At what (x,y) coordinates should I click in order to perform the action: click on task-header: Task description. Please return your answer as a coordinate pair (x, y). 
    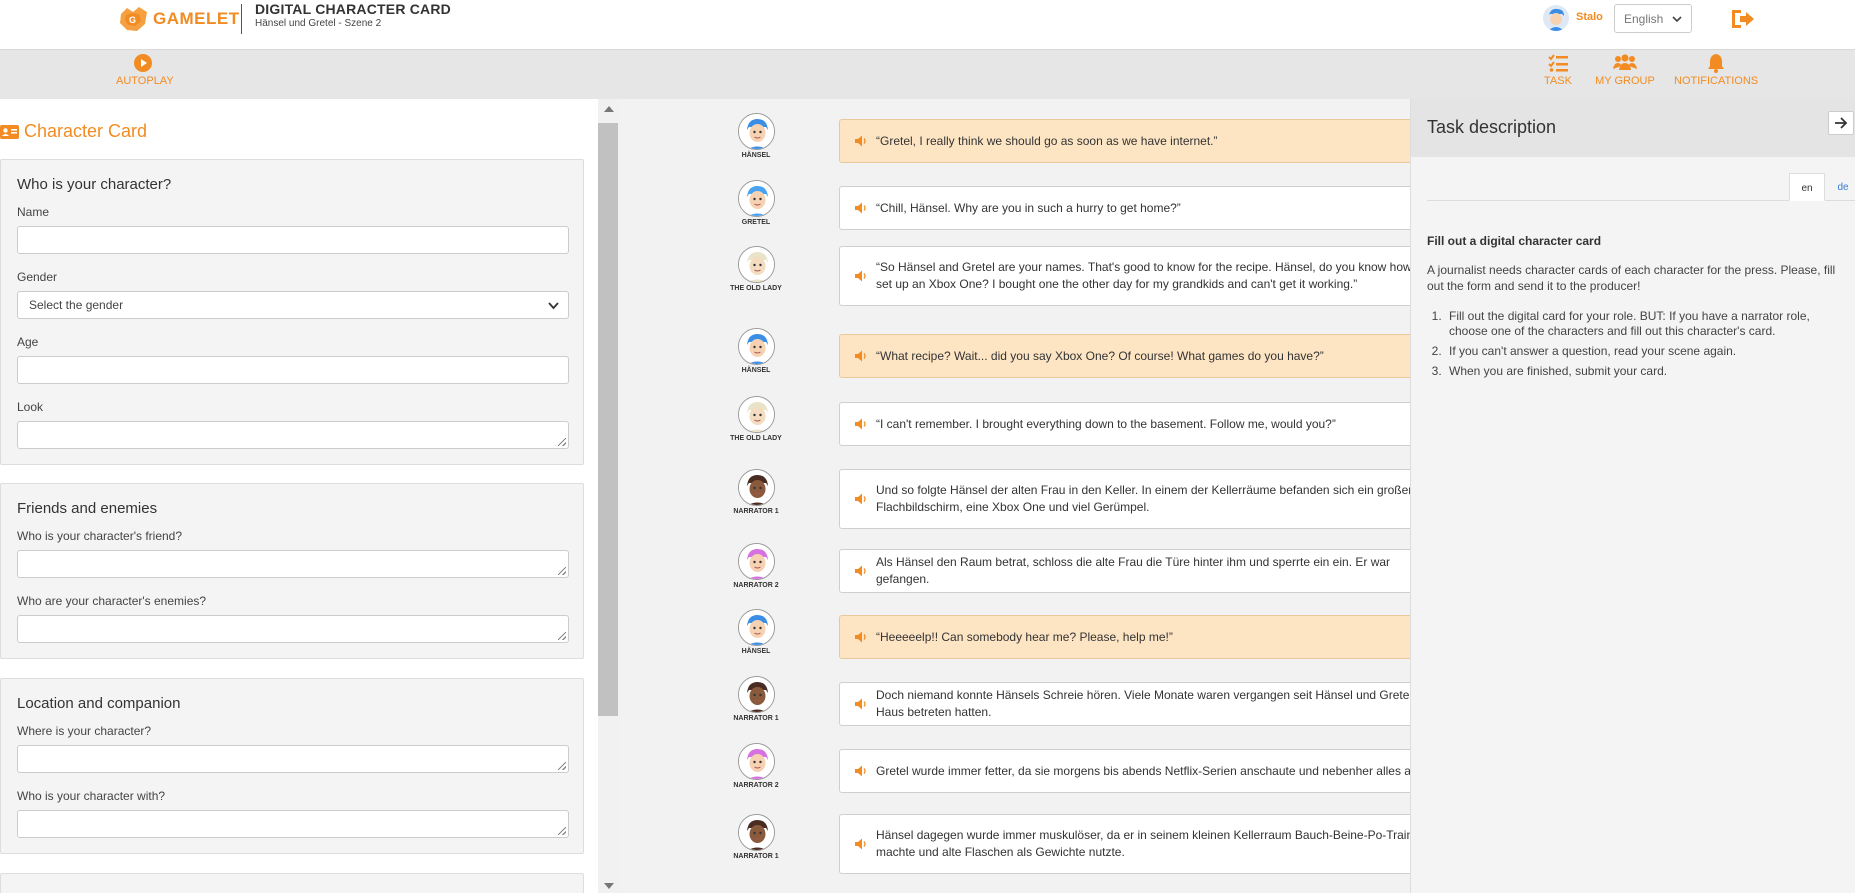
    Looking at the image, I should click on (1633, 128).